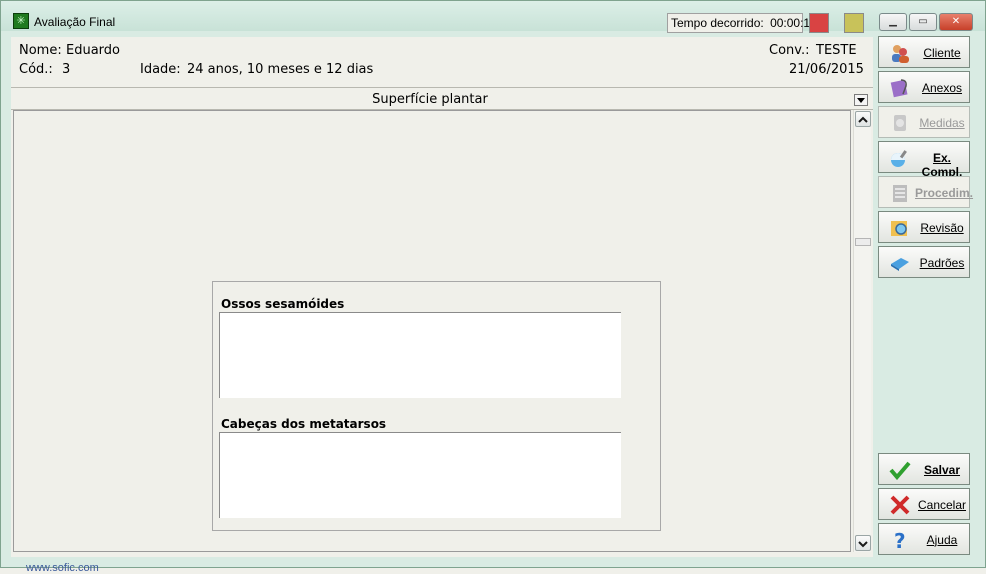 This screenshot has width=986, height=574. What do you see at coordinates (900, 123) in the screenshot?
I see `measure-icon` at bounding box center [900, 123].